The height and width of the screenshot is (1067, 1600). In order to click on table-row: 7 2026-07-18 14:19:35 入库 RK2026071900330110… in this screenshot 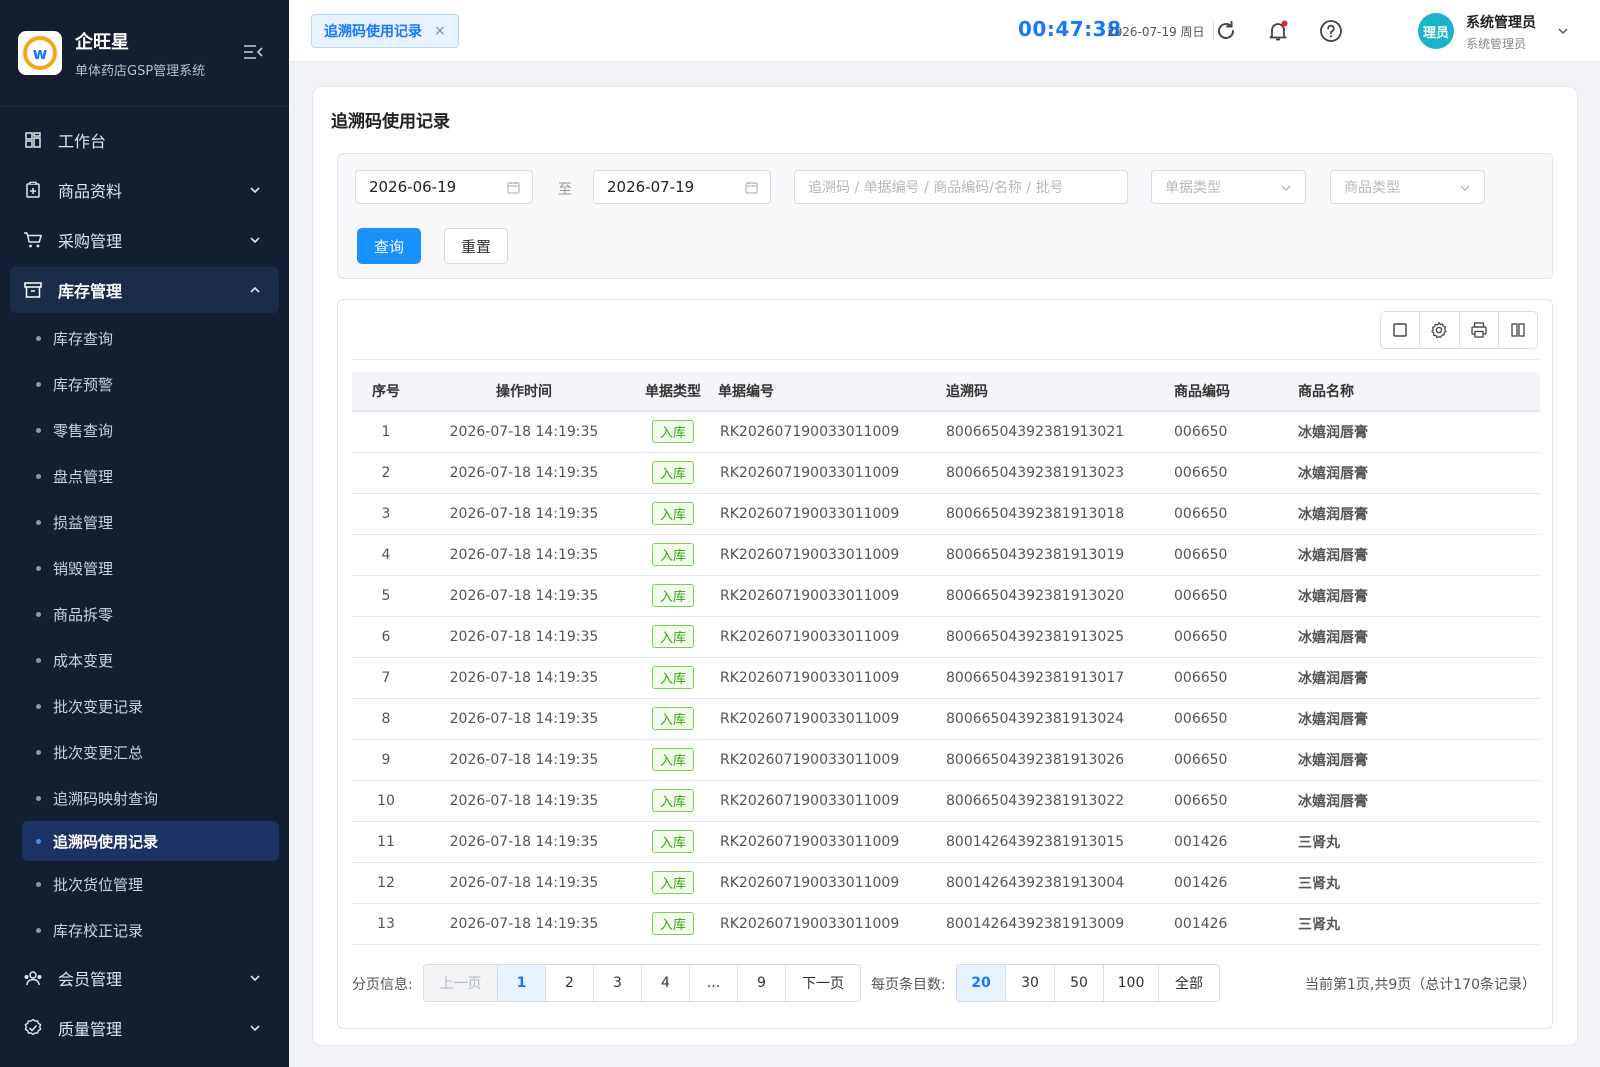, I will do `click(946, 678)`.